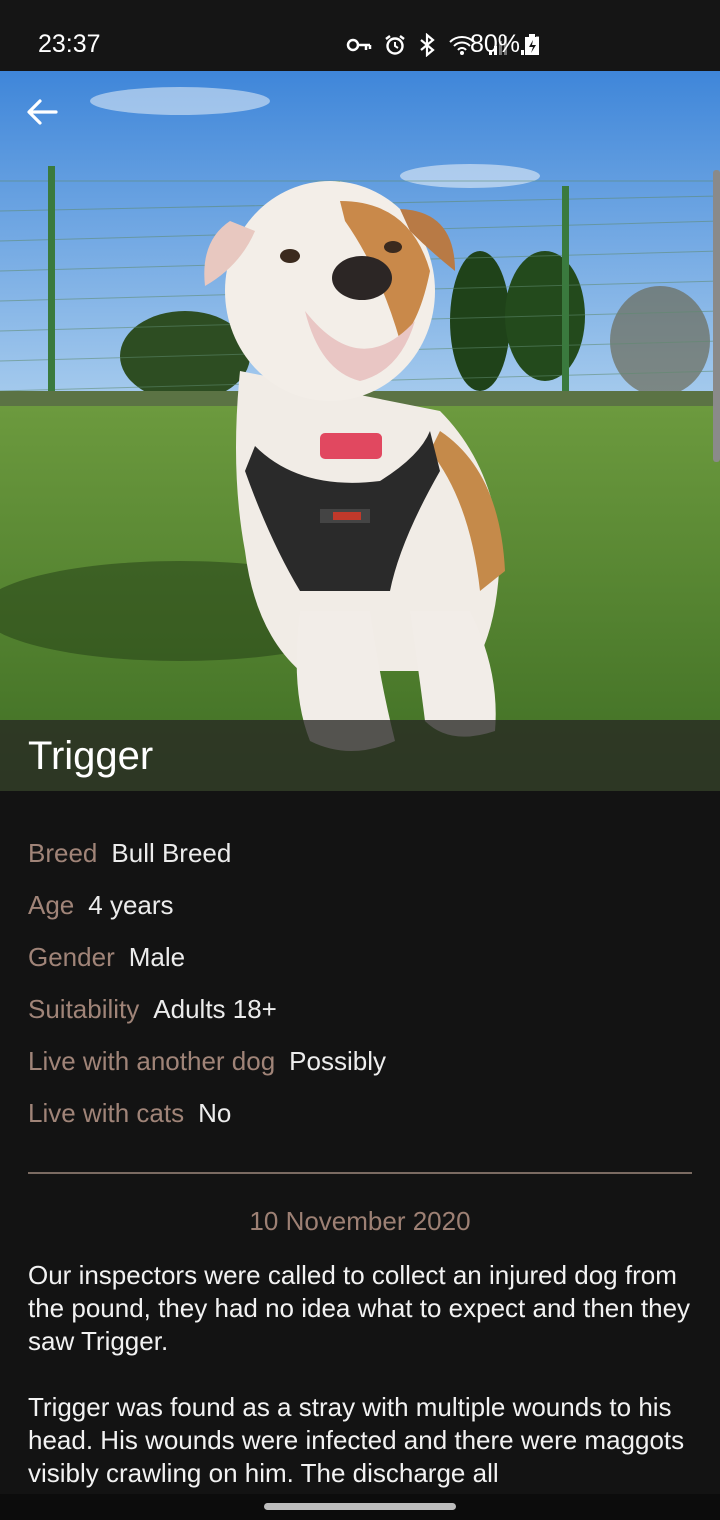 The height and width of the screenshot is (1520, 720). Describe the element at coordinates (215, 1009) in the screenshot. I see `detail-value: Adults 18+` at that location.